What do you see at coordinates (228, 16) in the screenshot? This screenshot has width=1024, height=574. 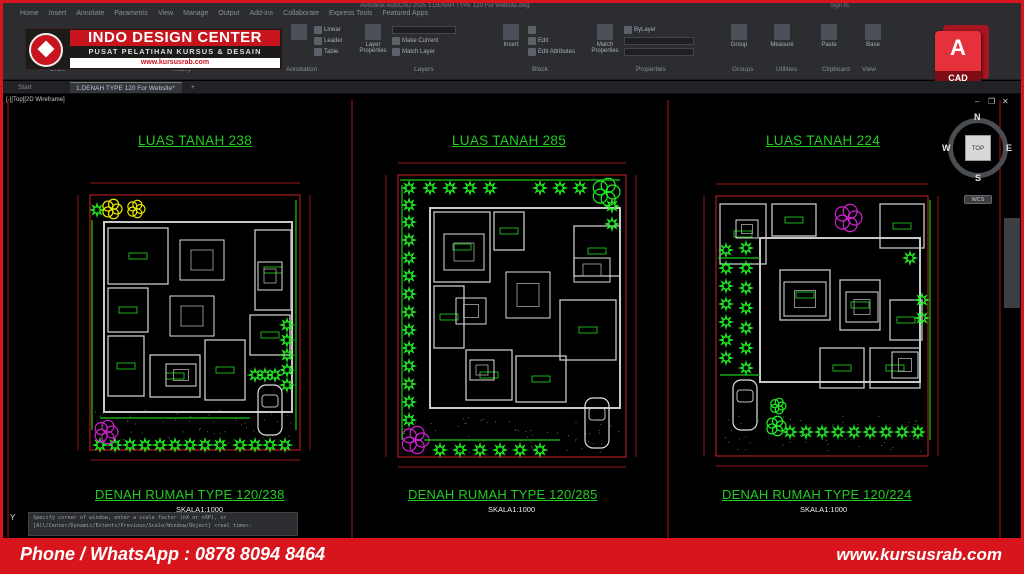 I see `tab-output: Output` at bounding box center [228, 16].